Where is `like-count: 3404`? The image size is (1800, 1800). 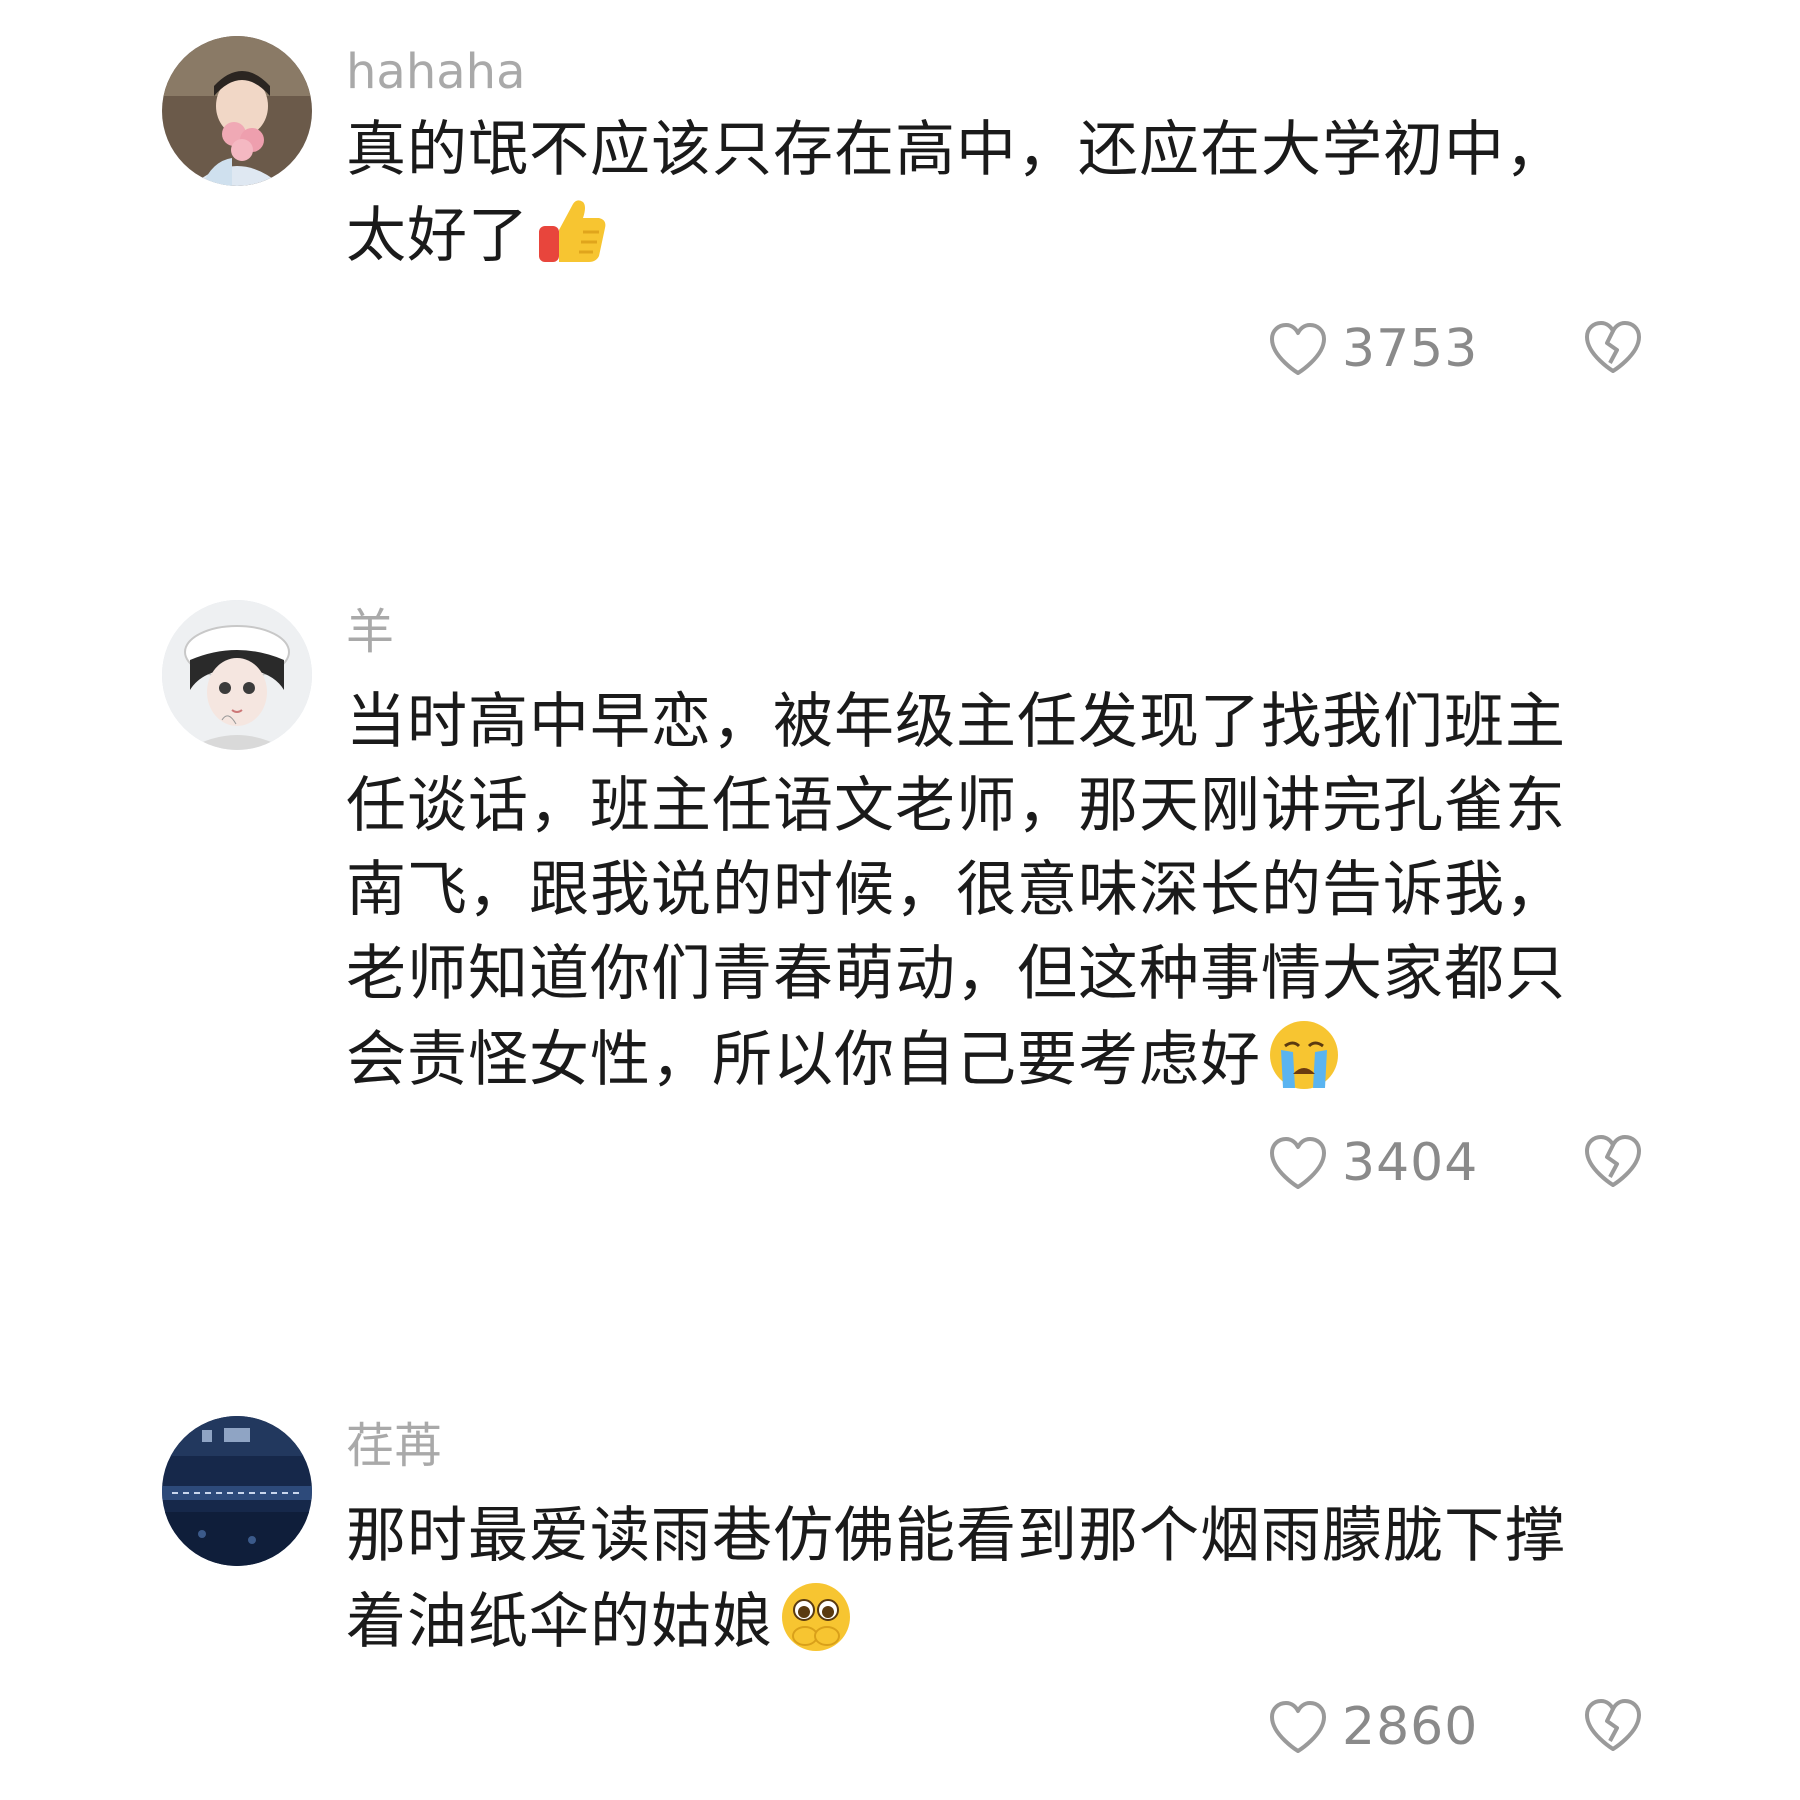
like-count: 3404 is located at coordinates (1410, 1163).